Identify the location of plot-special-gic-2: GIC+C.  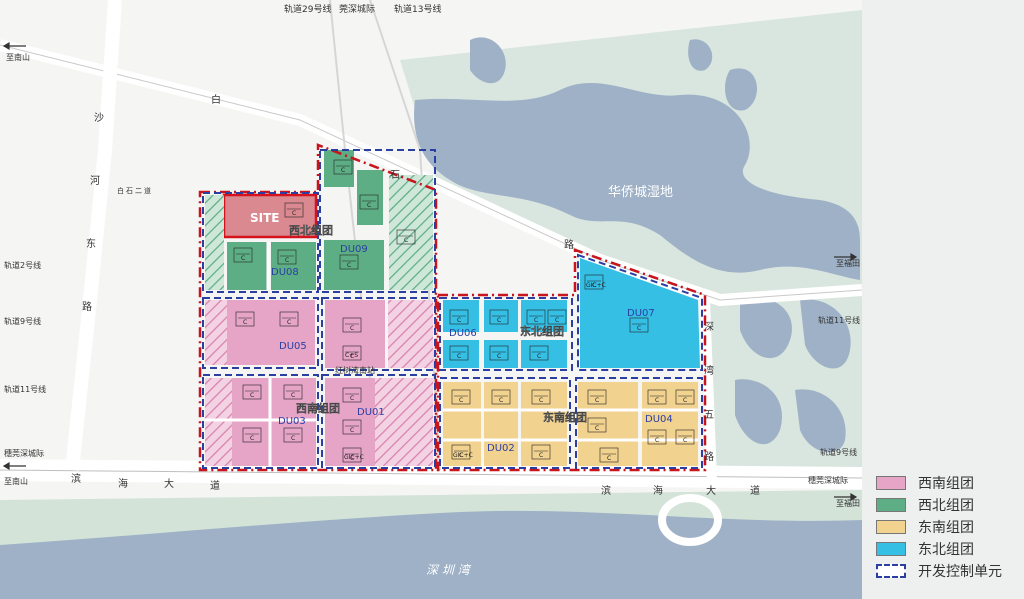
(596, 285).